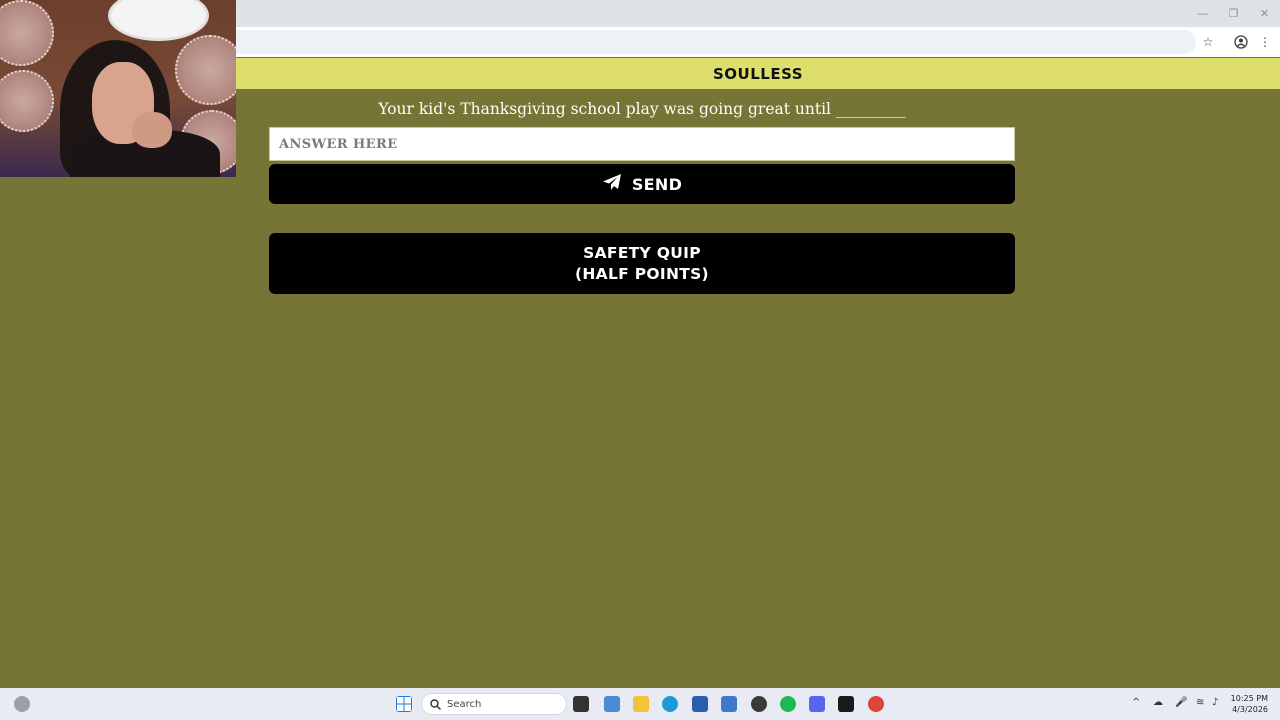 The width and height of the screenshot is (1280, 720). I want to click on search-label: Search, so click(464, 704).